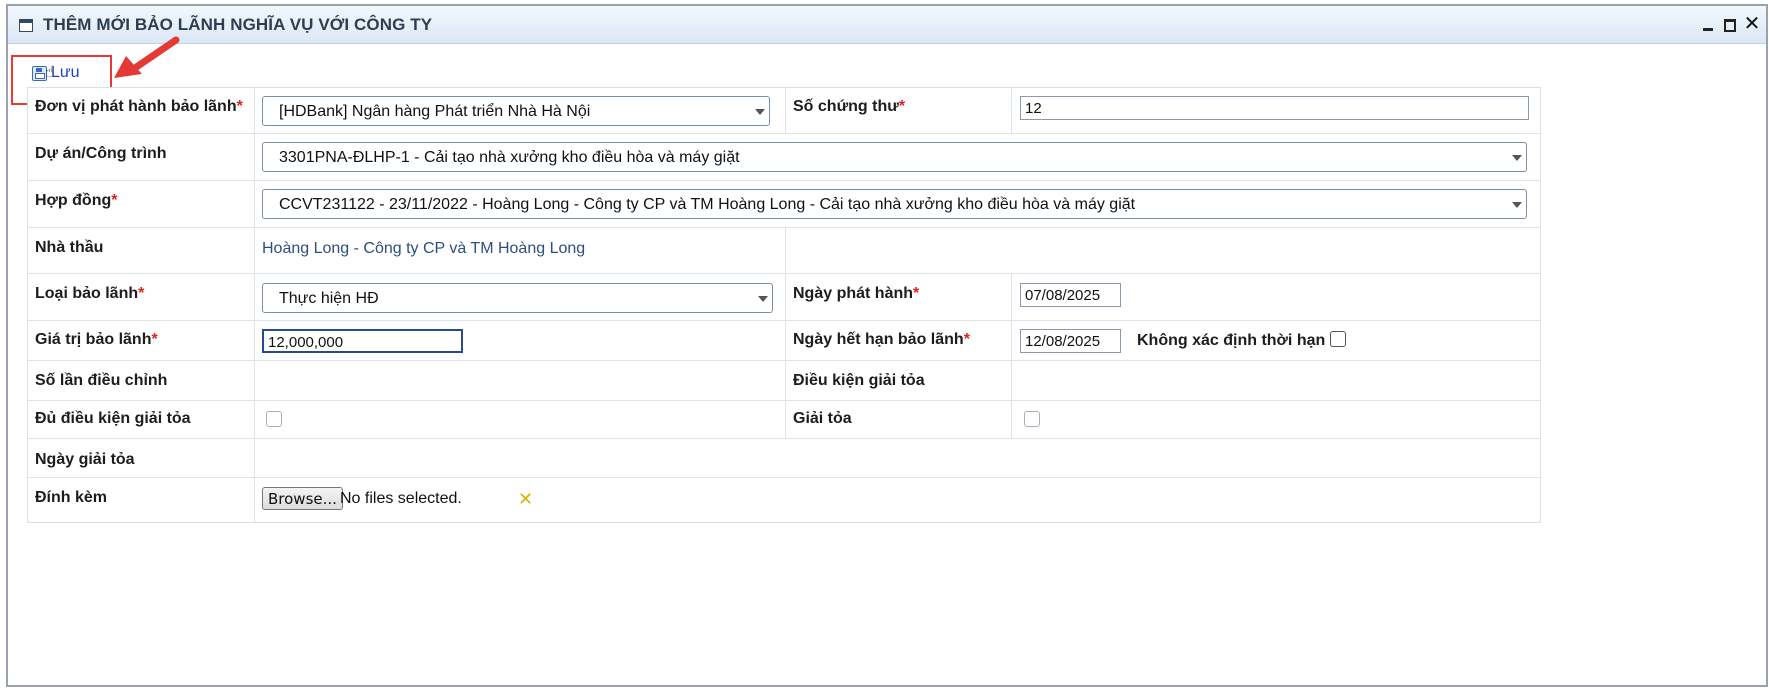  What do you see at coordinates (516, 111) in the screenshot?
I see `issuer-select: [HDBank] Ngân hàng Phát triển Nhà Hà Nội` at bounding box center [516, 111].